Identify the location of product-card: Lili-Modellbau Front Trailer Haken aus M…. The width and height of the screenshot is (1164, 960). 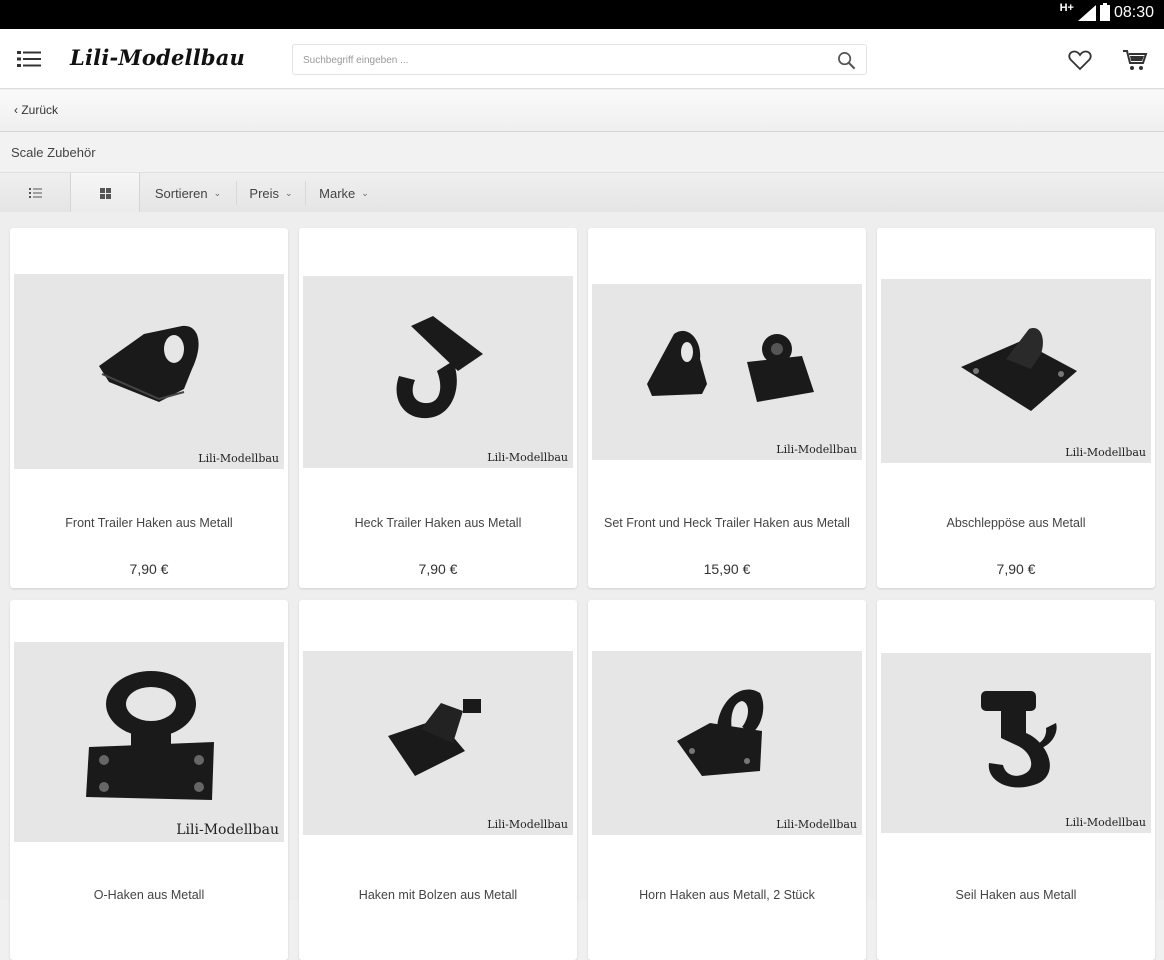
(149, 408).